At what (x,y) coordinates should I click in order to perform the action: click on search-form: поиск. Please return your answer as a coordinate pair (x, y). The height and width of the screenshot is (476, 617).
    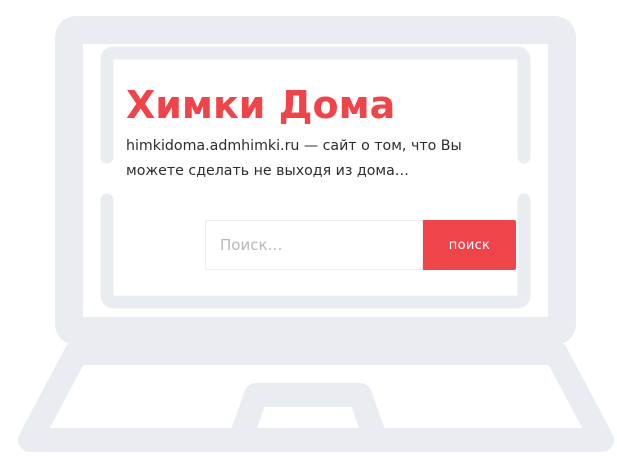
    Looking at the image, I should click on (361, 245).